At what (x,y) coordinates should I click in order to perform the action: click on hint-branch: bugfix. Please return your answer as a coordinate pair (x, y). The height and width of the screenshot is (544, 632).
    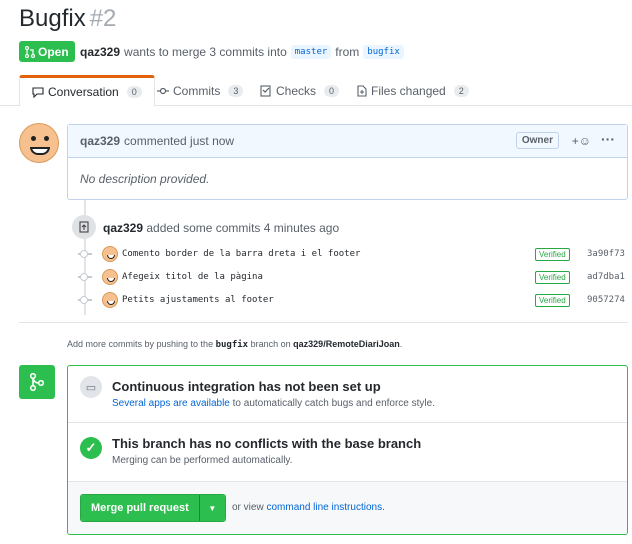
    Looking at the image, I should click on (232, 345).